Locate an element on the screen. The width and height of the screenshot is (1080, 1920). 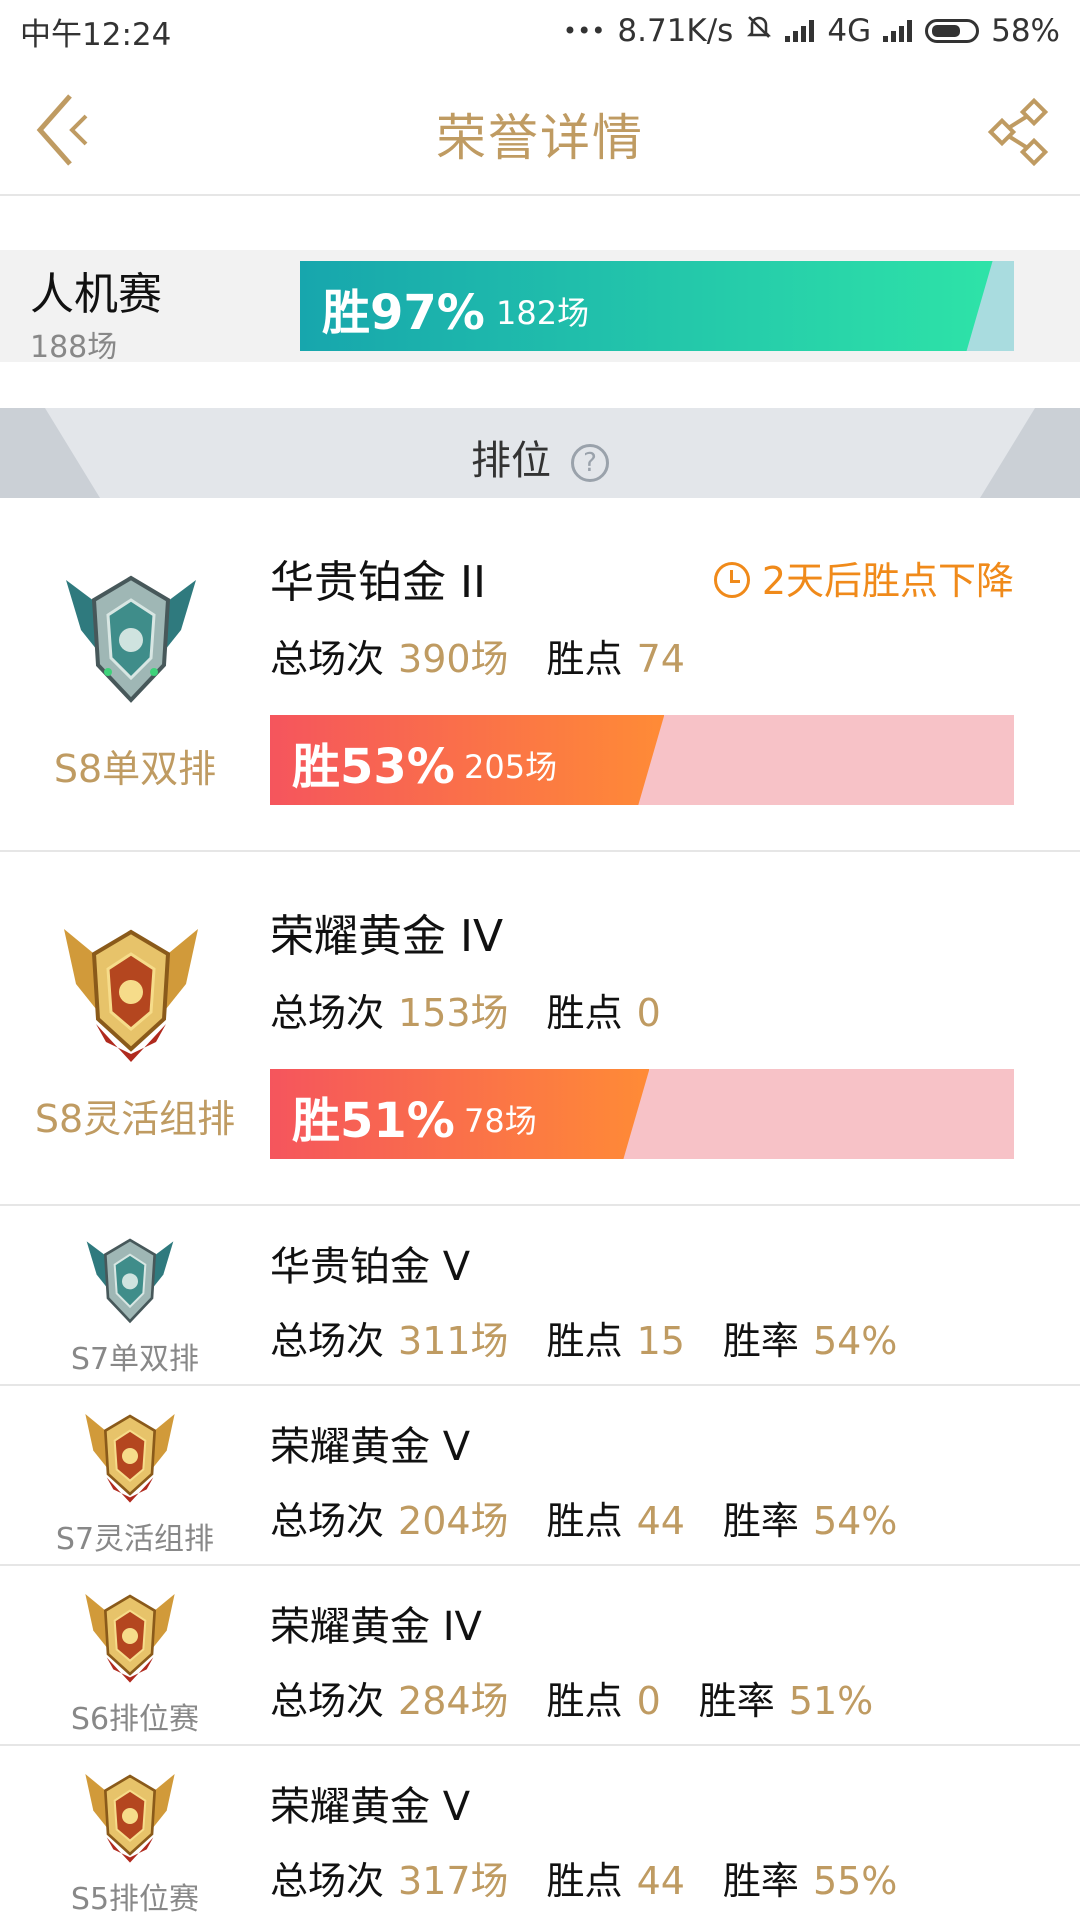
page-title: 荣誉详情 is located at coordinates (540, 138).